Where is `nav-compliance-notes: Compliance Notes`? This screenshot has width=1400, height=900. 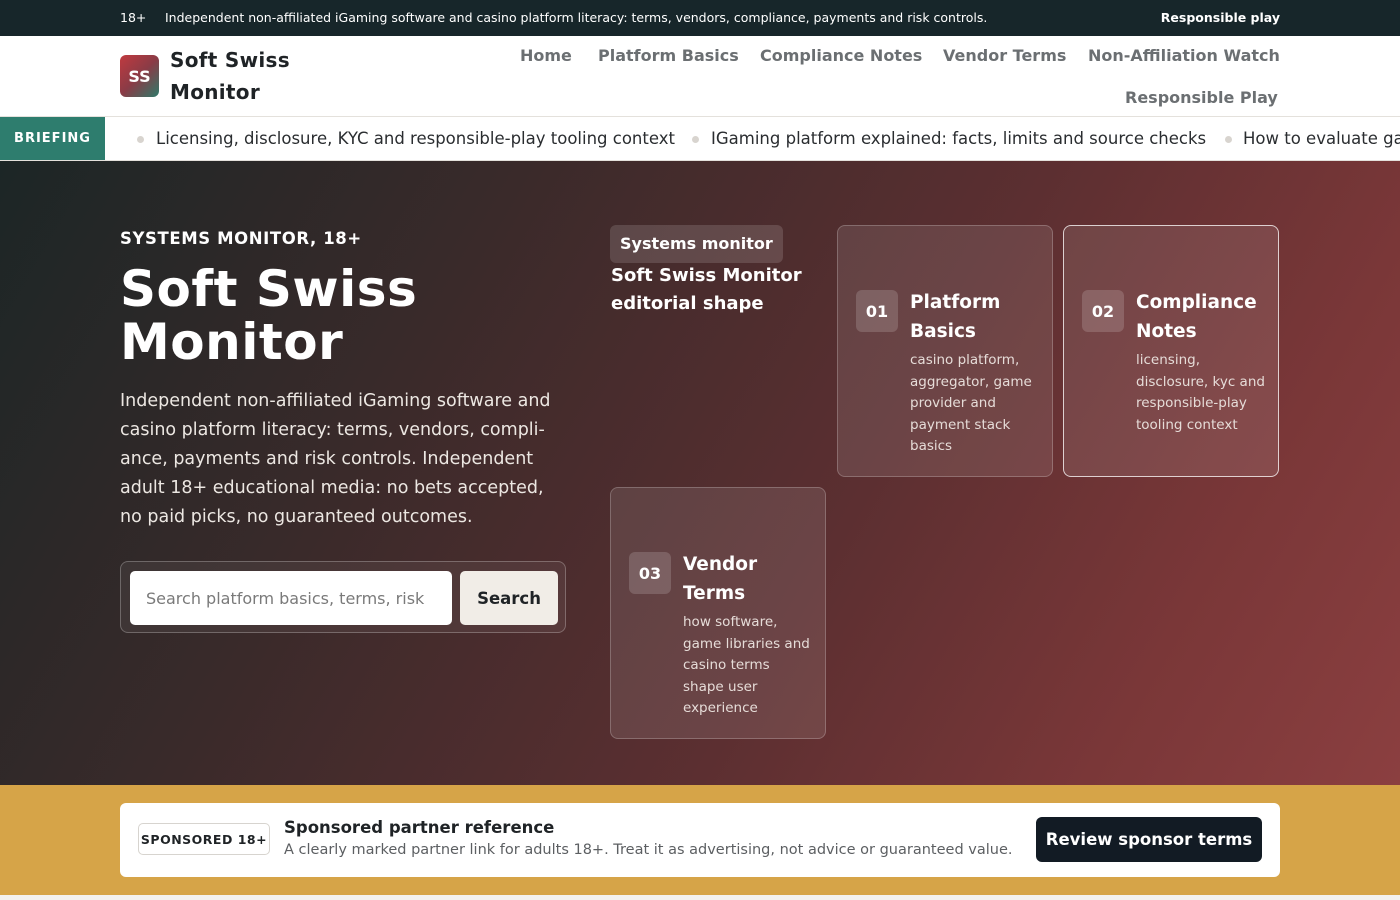 nav-compliance-notes: Compliance Notes is located at coordinates (841, 55).